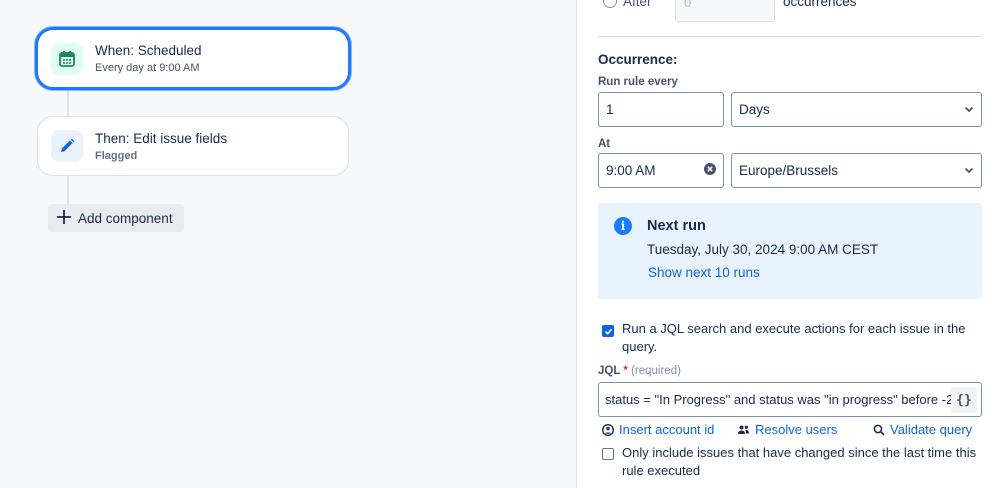  I want to click on time-input: 9:00 AM, so click(661, 170).